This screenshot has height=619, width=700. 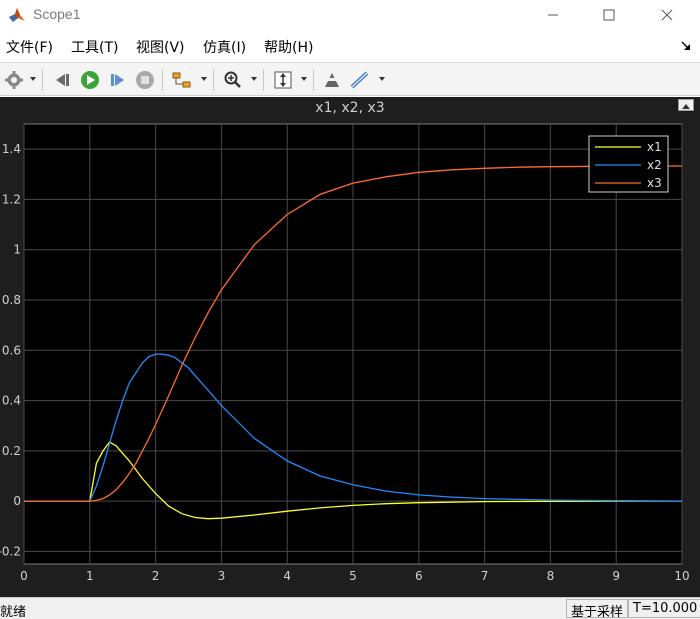 What do you see at coordinates (609, 15) in the screenshot?
I see `maximize-button` at bounding box center [609, 15].